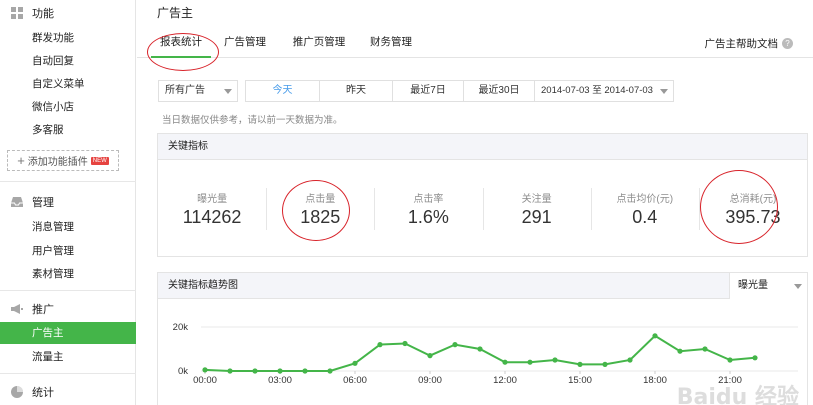  What do you see at coordinates (749, 43) in the screenshot?
I see `help-docs-link: 广告主帮助文档 ?` at bounding box center [749, 43].